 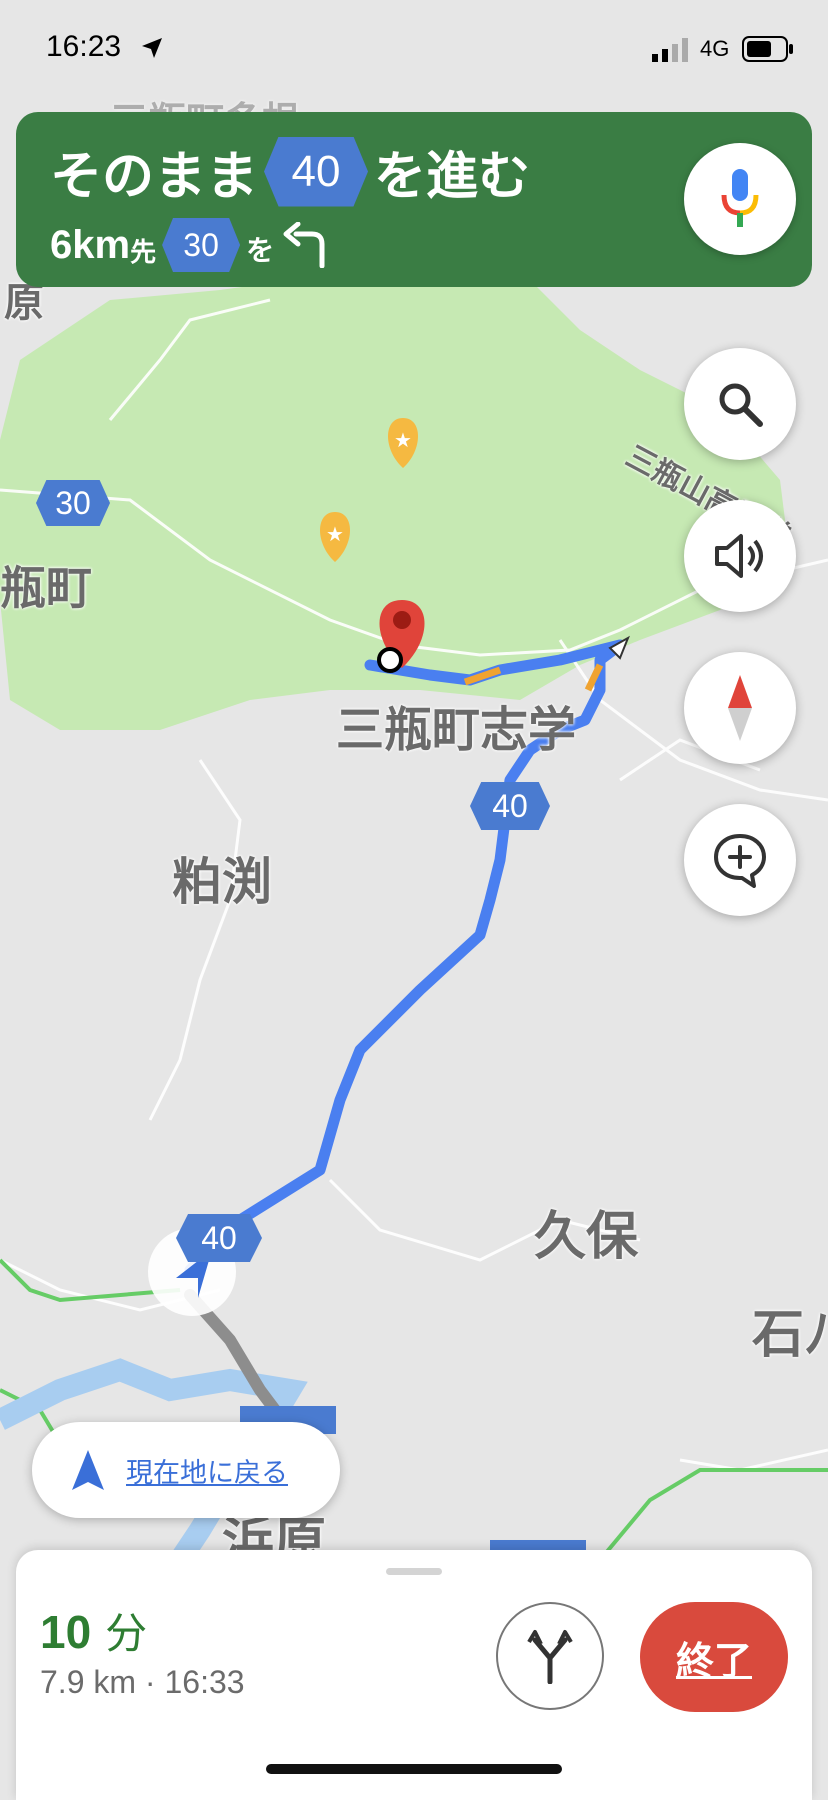 What do you see at coordinates (715, 48) in the screenshot?
I see `network-type: 4G` at bounding box center [715, 48].